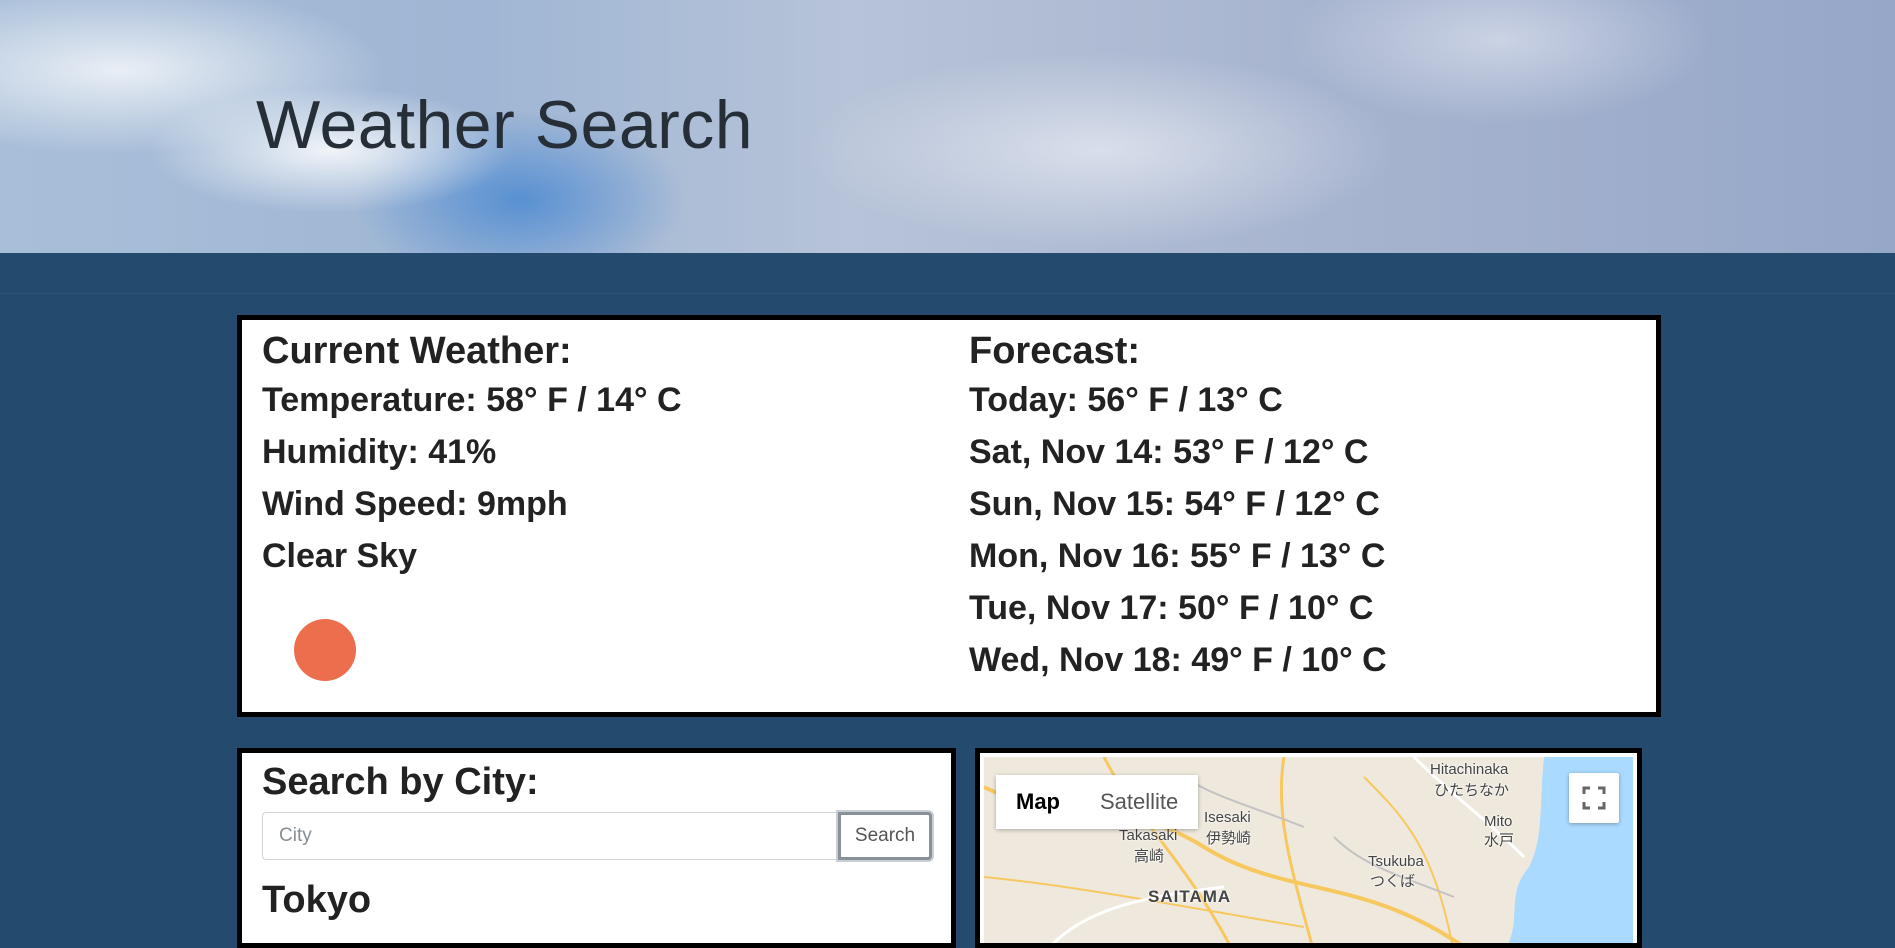 The height and width of the screenshot is (948, 1895). Describe the element at coordinates (1499, 840) in the screenshot. I see `map-label-mito-jp: 水戸` at that location.